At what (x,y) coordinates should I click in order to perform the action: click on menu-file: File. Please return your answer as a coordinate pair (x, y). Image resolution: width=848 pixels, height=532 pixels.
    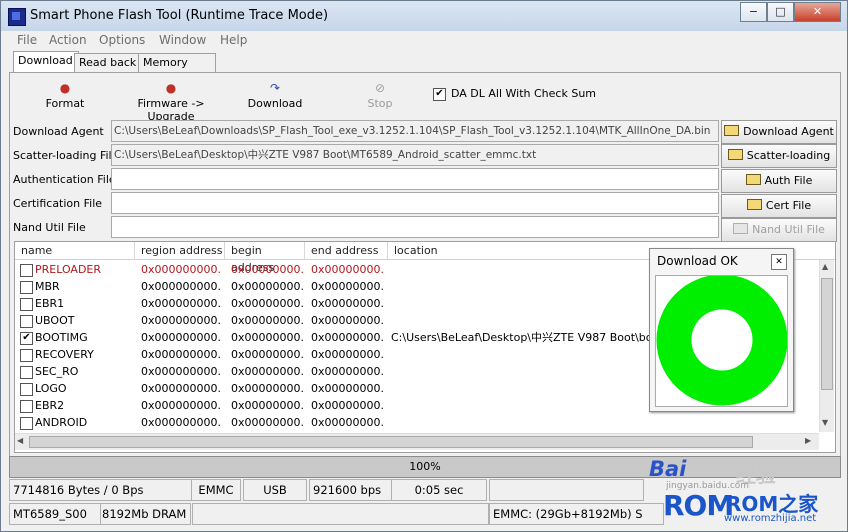
    Looking at the image, I should click on (27, 40).